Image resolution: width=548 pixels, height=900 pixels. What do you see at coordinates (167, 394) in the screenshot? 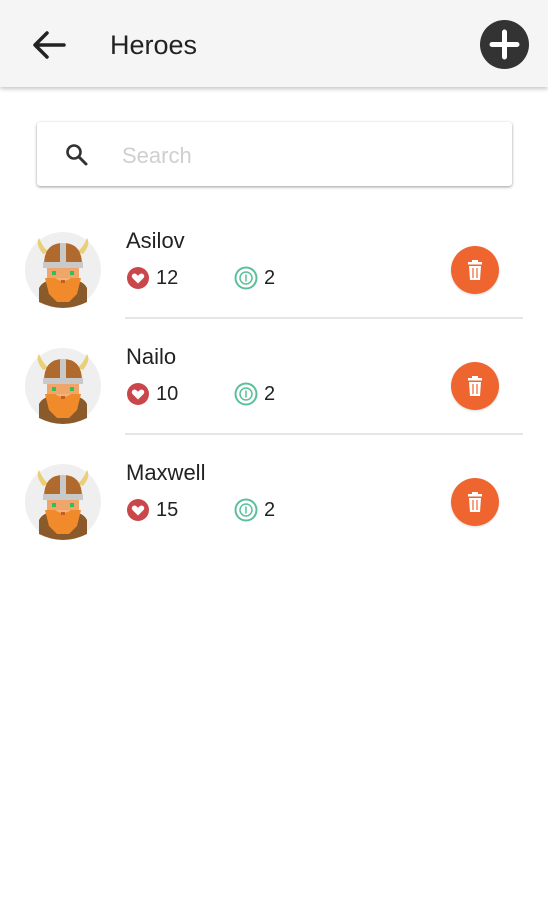
I see `hero-health-value: 10` at bounding box center [167, 394].